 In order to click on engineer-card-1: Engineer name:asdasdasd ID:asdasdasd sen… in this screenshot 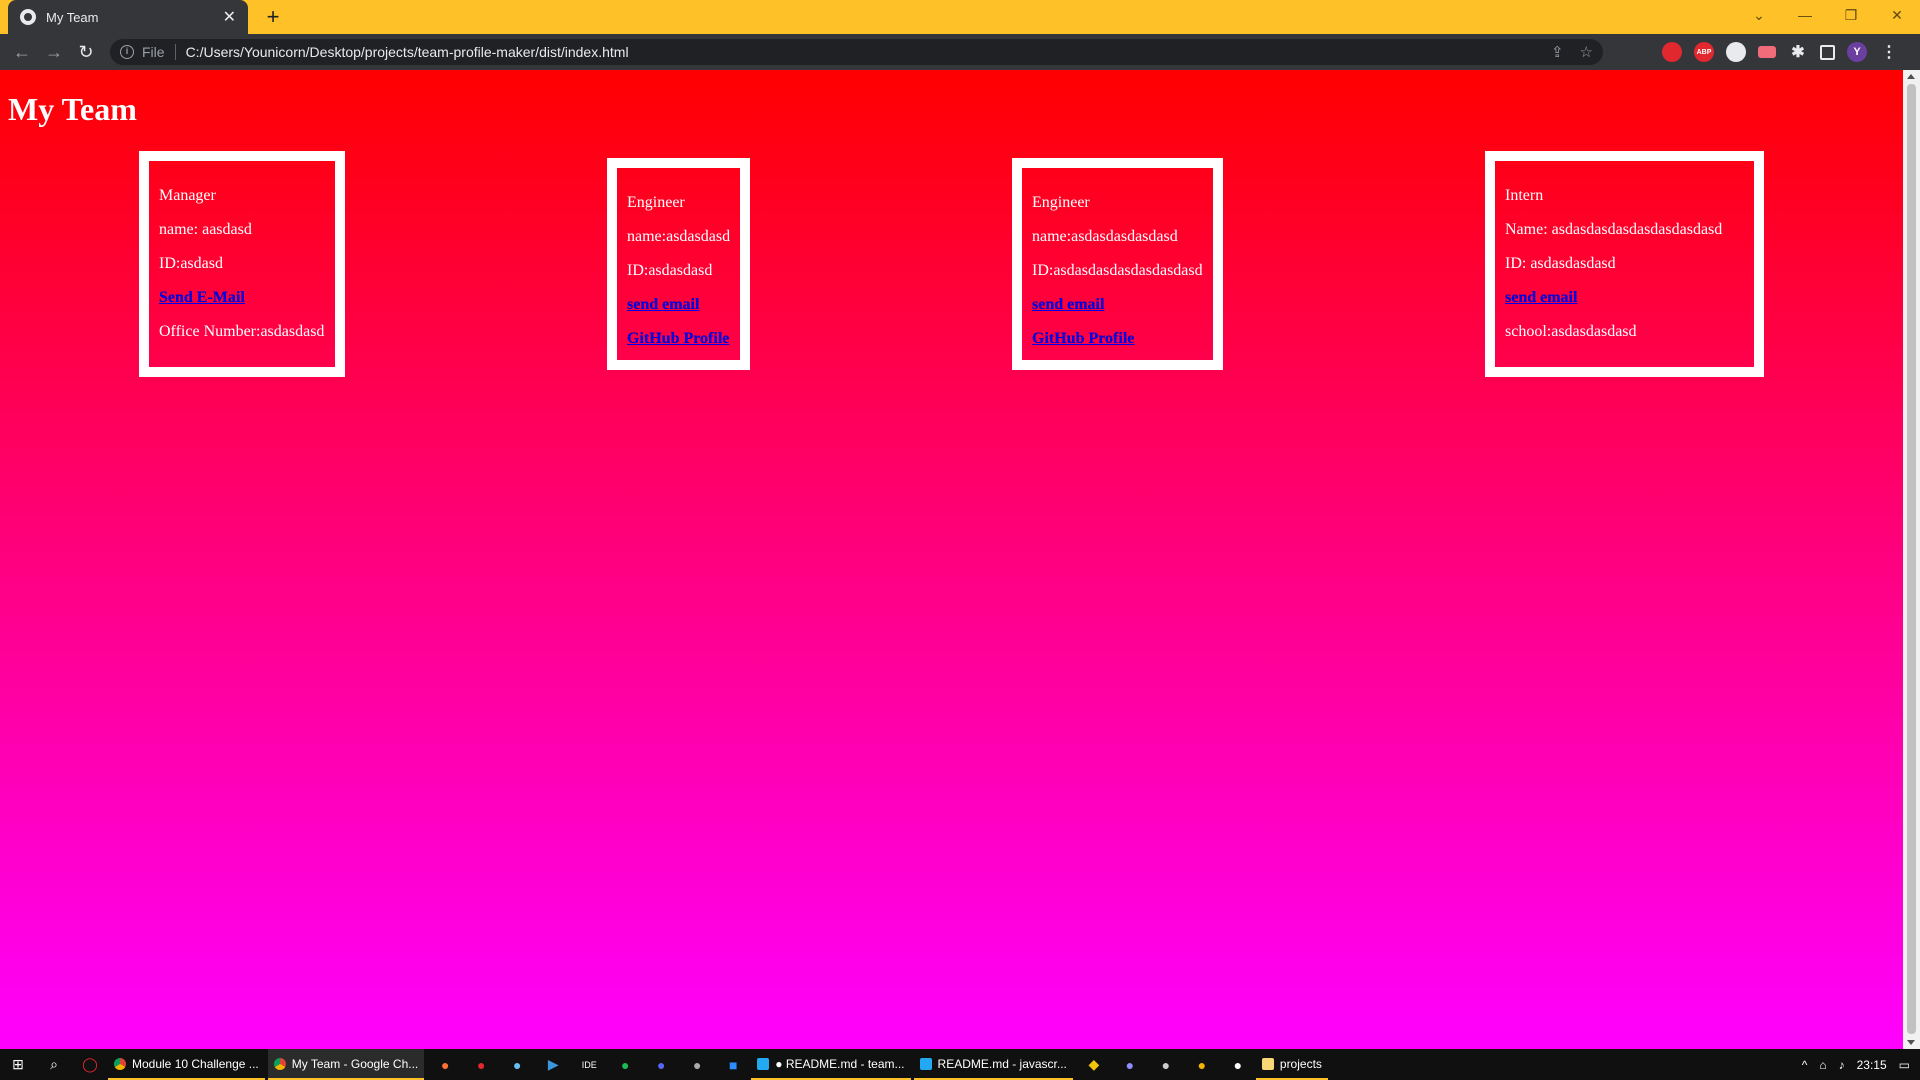, I will do `click(678, 264)`.